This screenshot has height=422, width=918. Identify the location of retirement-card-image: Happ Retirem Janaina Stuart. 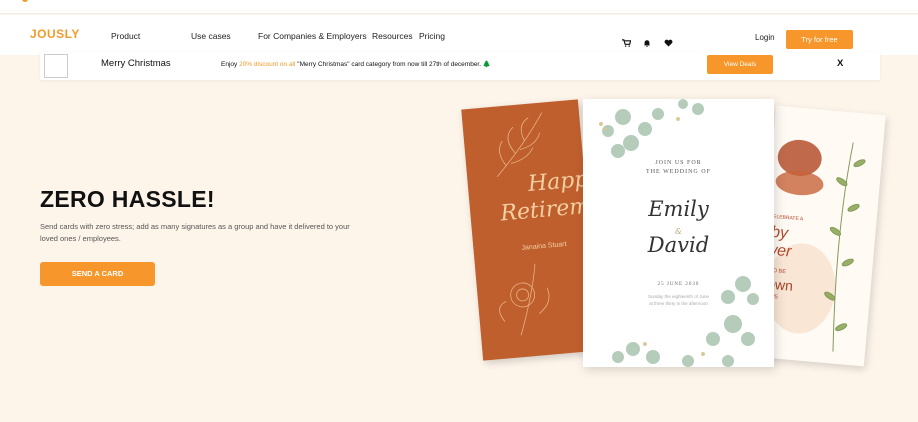
(530, 230).